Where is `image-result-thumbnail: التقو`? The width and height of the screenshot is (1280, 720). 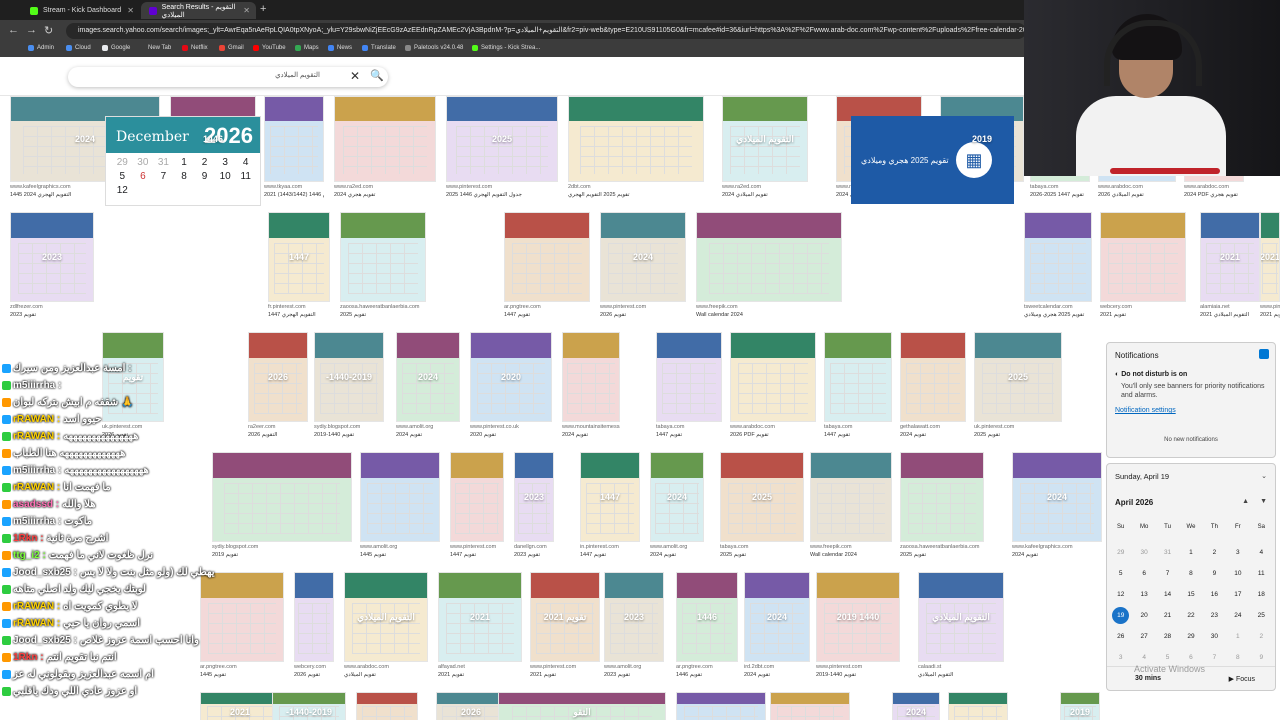
image-result-thumbnail: التقو is located at coordinates (582, 706).